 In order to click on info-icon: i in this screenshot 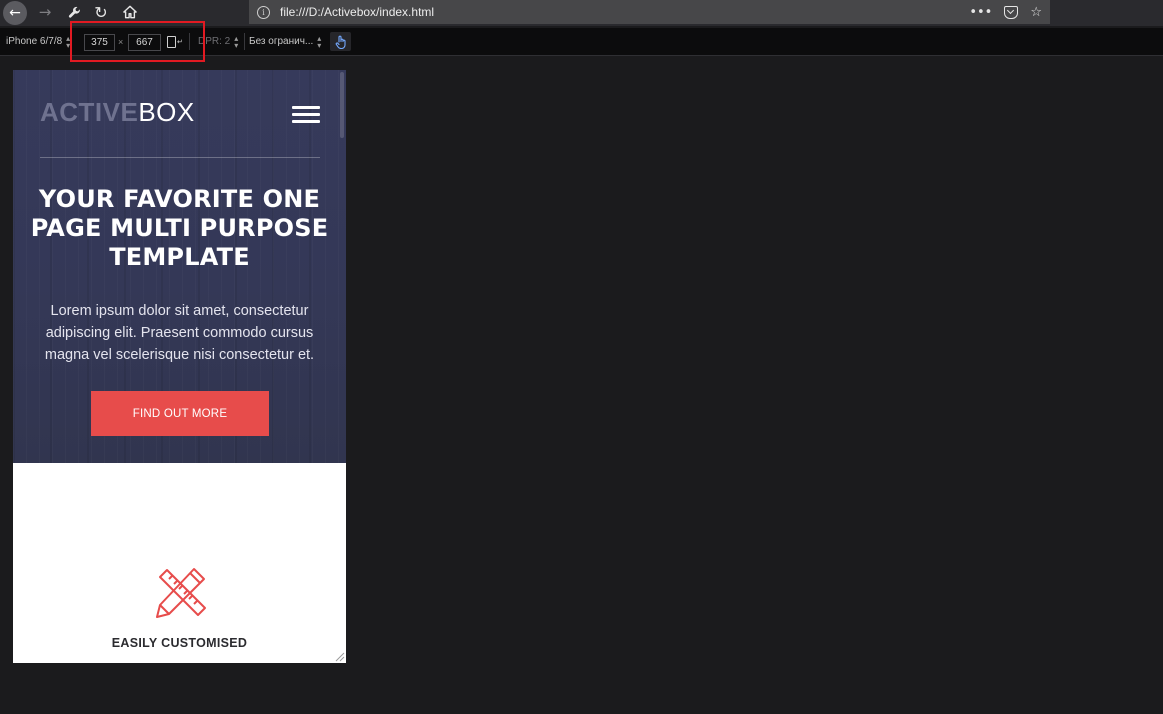, I will do `click(263, 12)`.